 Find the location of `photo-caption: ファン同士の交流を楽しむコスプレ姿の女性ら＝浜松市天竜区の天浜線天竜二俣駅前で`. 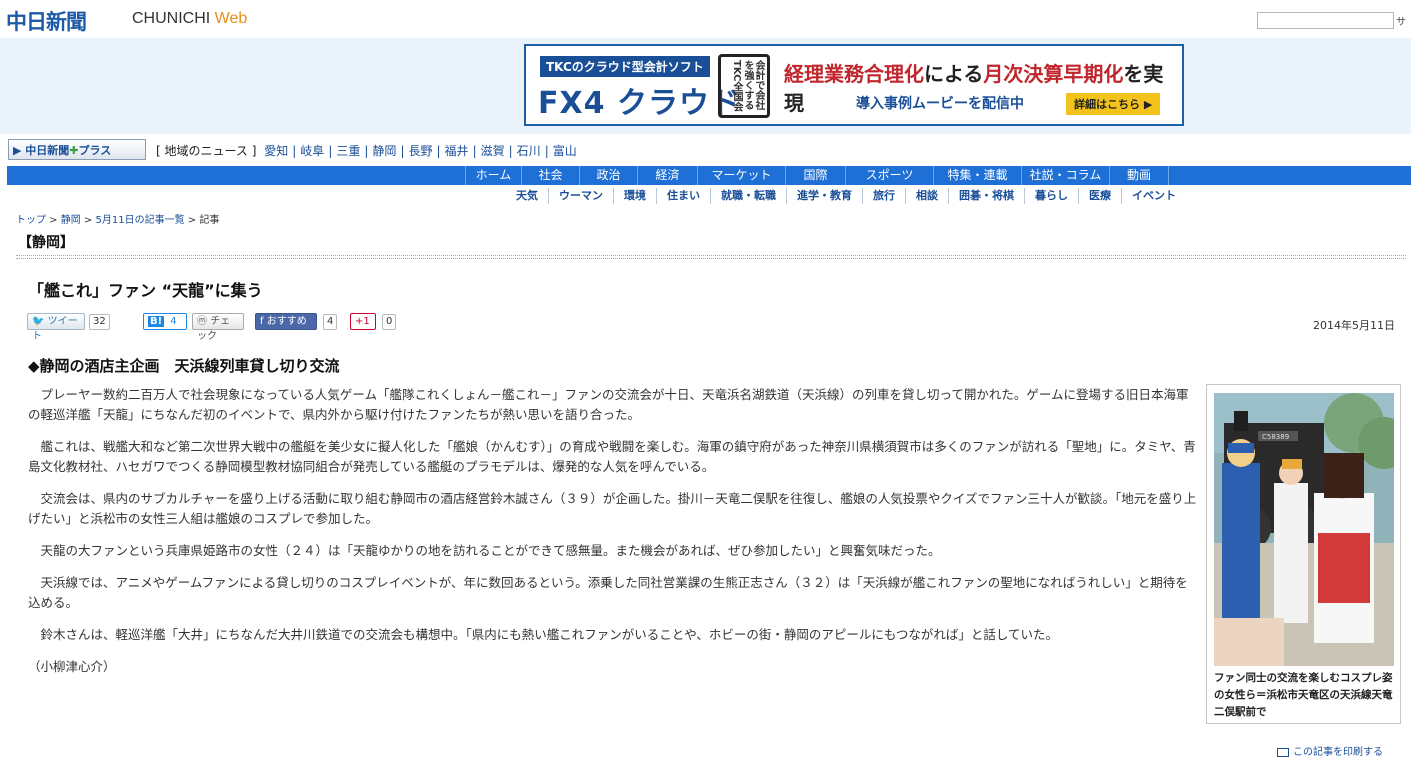

photo-caption: ファン同士の交流を楽しむコスプレ姿の女性ら＝浜松市天竜区の天浜線天竜二俣駅前で is located at coordinates (1303, 695).